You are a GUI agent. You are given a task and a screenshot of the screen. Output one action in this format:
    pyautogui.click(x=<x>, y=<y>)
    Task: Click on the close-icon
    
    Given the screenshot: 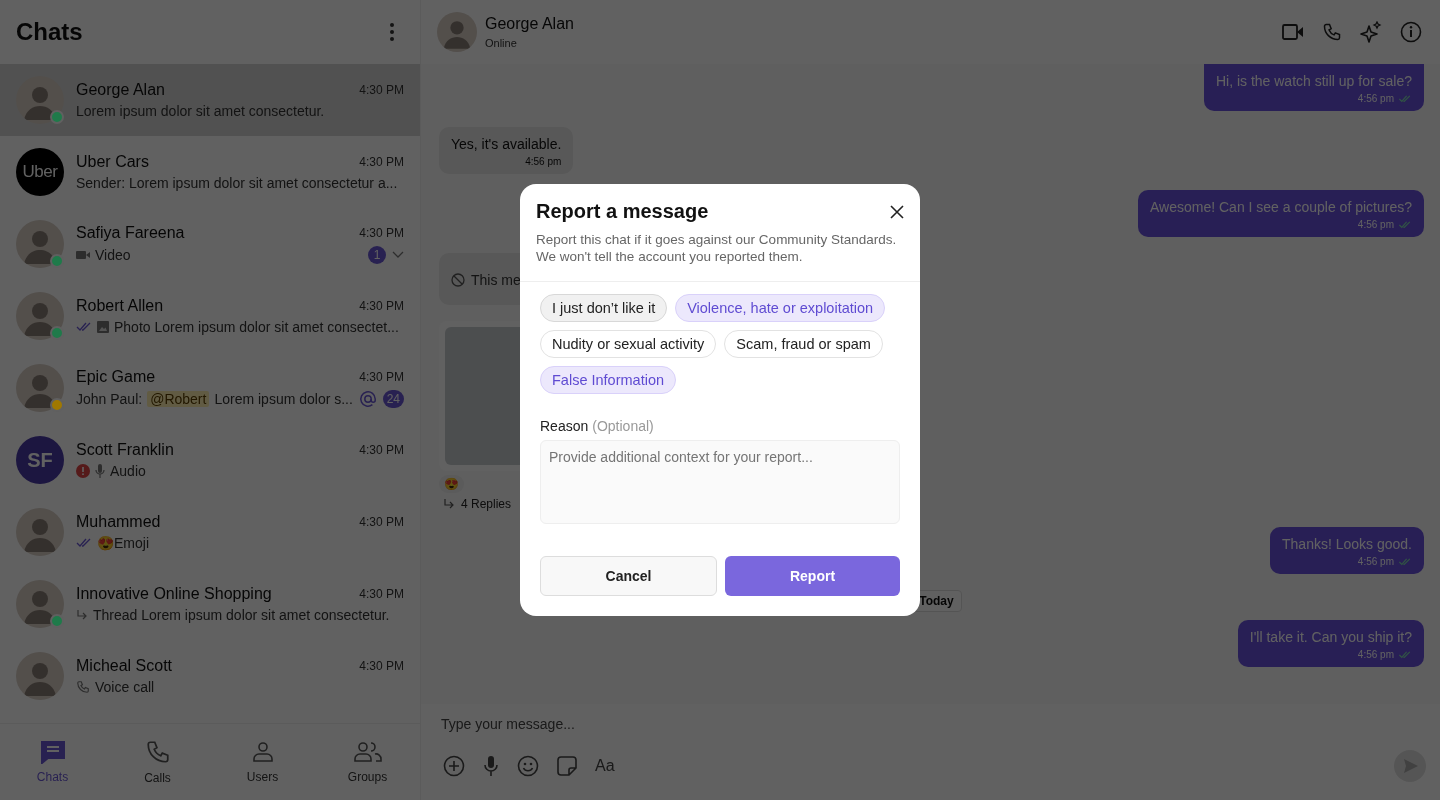 What is the action you would take?
    pyautogui.click(x=897, y=211)
    